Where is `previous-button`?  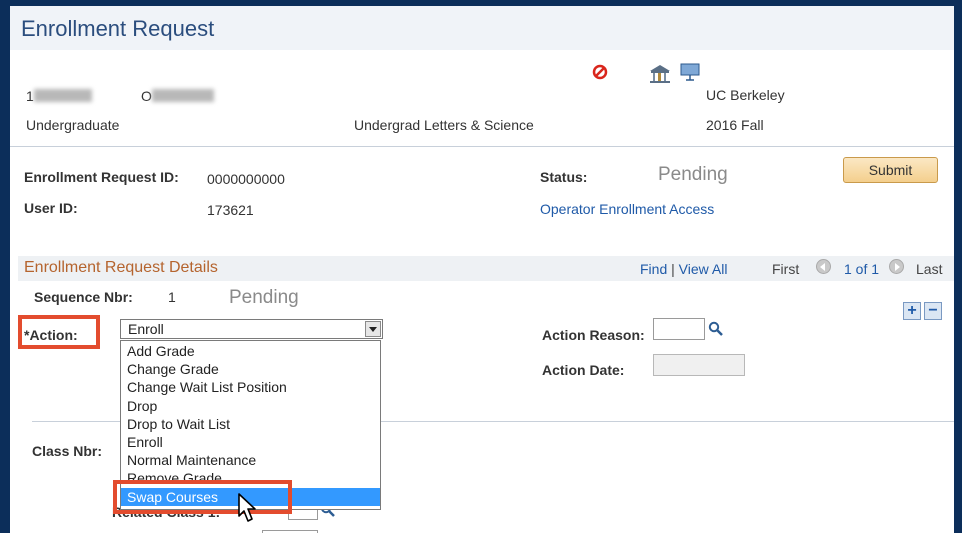 previous-button is located at coordinates (823, 267).